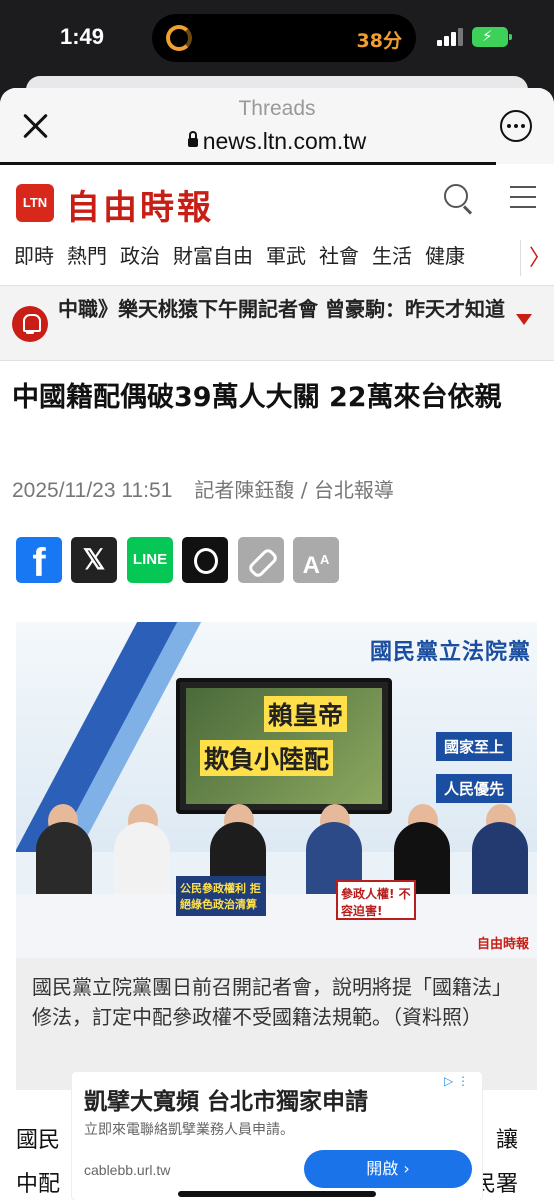 This screenshot has height=1200, width=554. I want to click on nav-item: 生活, so click(392, 254).